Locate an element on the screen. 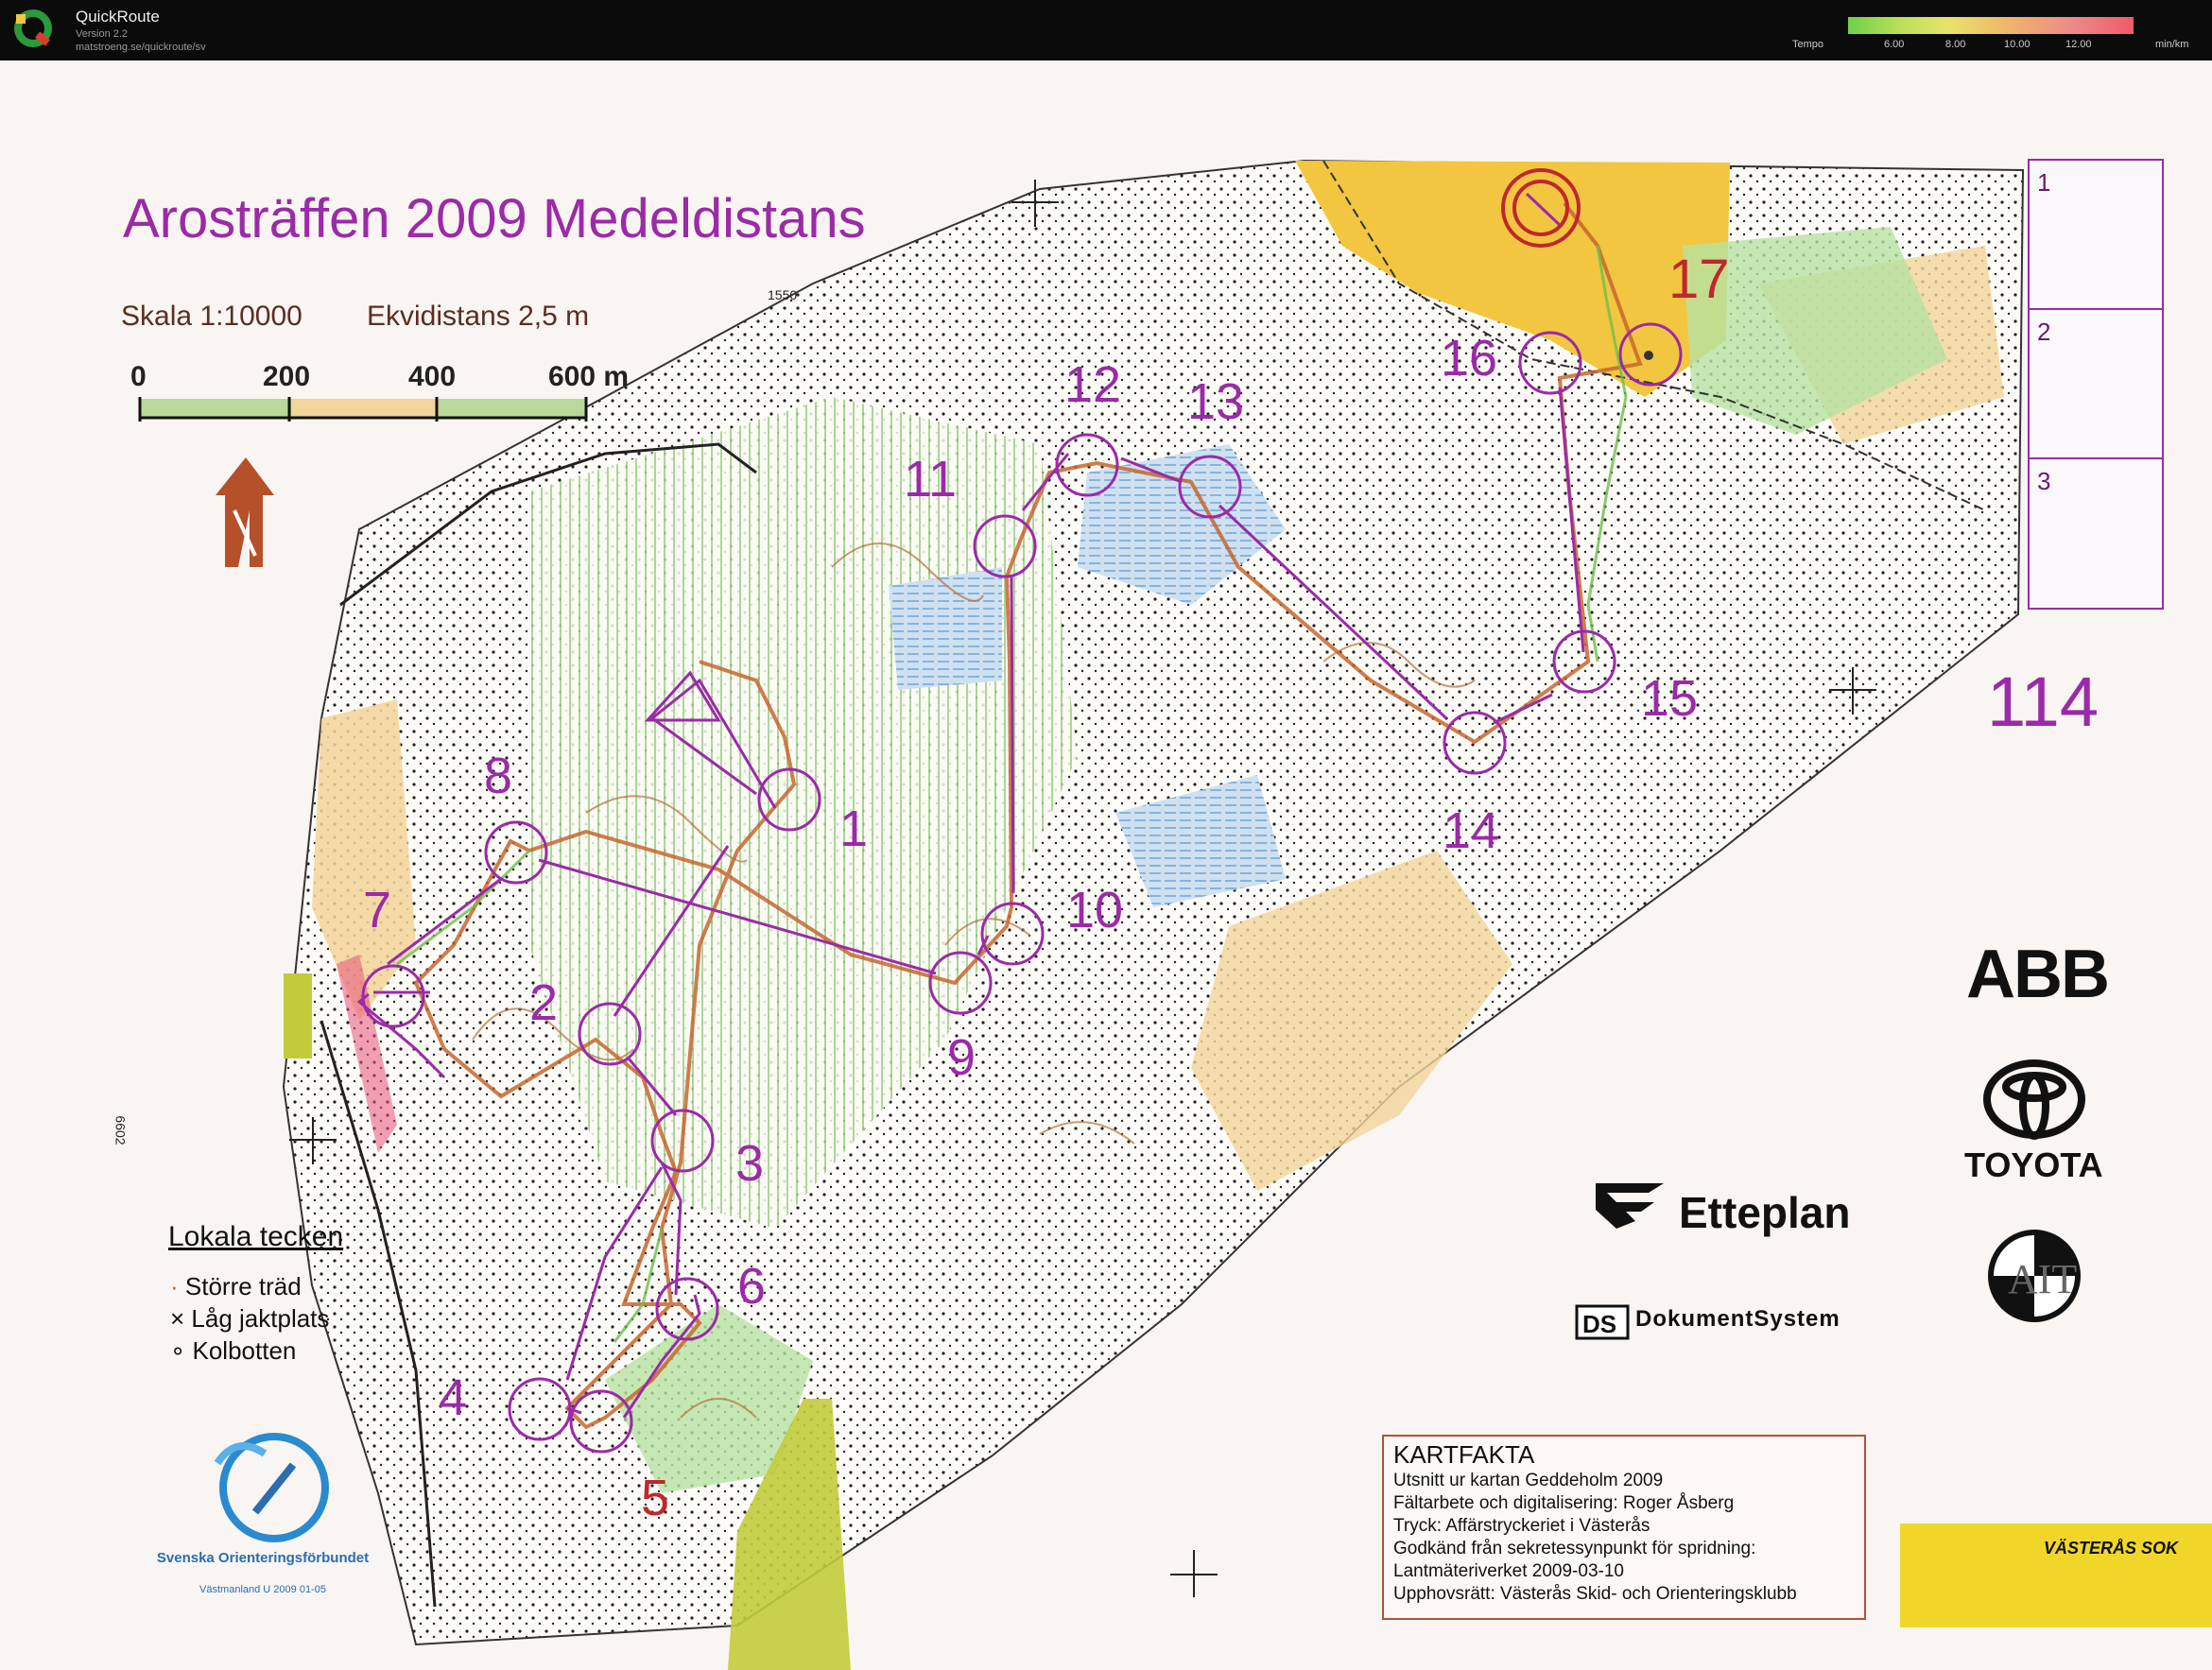 The width and height of the screenshot is (2212, 1670). map-title: Arosträffen 2009 Medeldistans is located at coordinates (494, 219).